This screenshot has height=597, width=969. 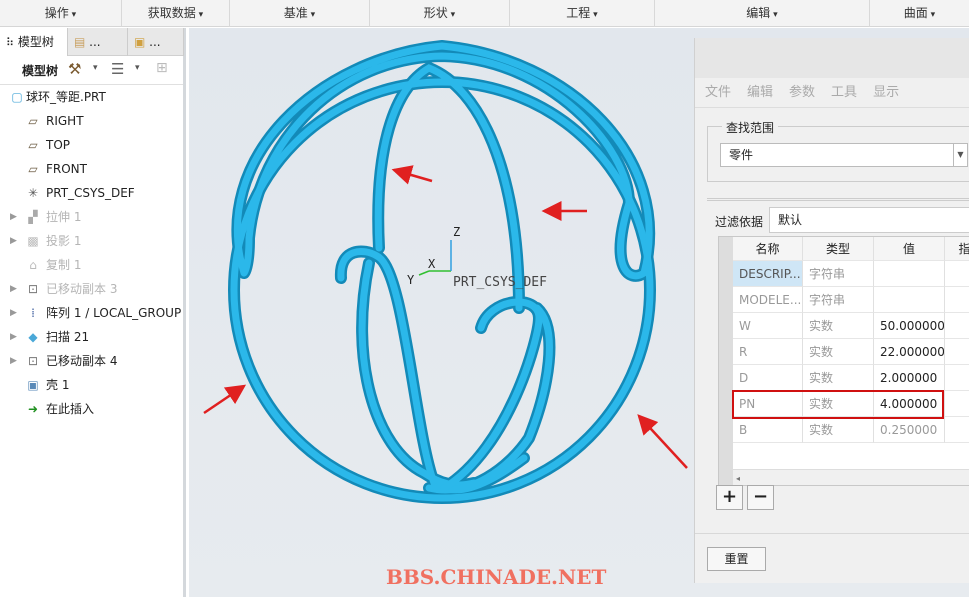 What do you see at coordinates (74, 69) in the screenshot?
I see `settings-tools-icon: ⚒` at bounding box center [74, 69].